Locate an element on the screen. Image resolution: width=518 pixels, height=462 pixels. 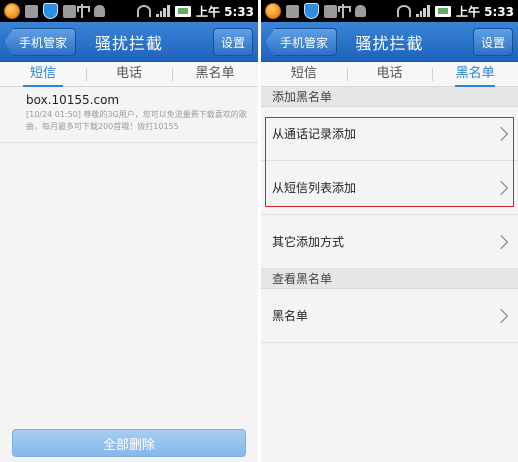
row-label: 从通话记录添加 is located at coordinates (314, 134).